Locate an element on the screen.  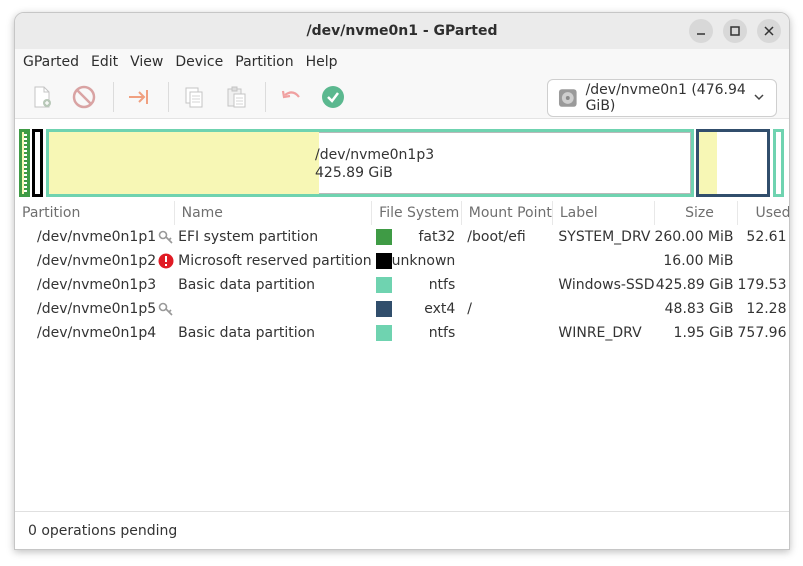
disk-map: /dev/nvme0n1p3 425.89 GiB is located at coordinates (402, 158).